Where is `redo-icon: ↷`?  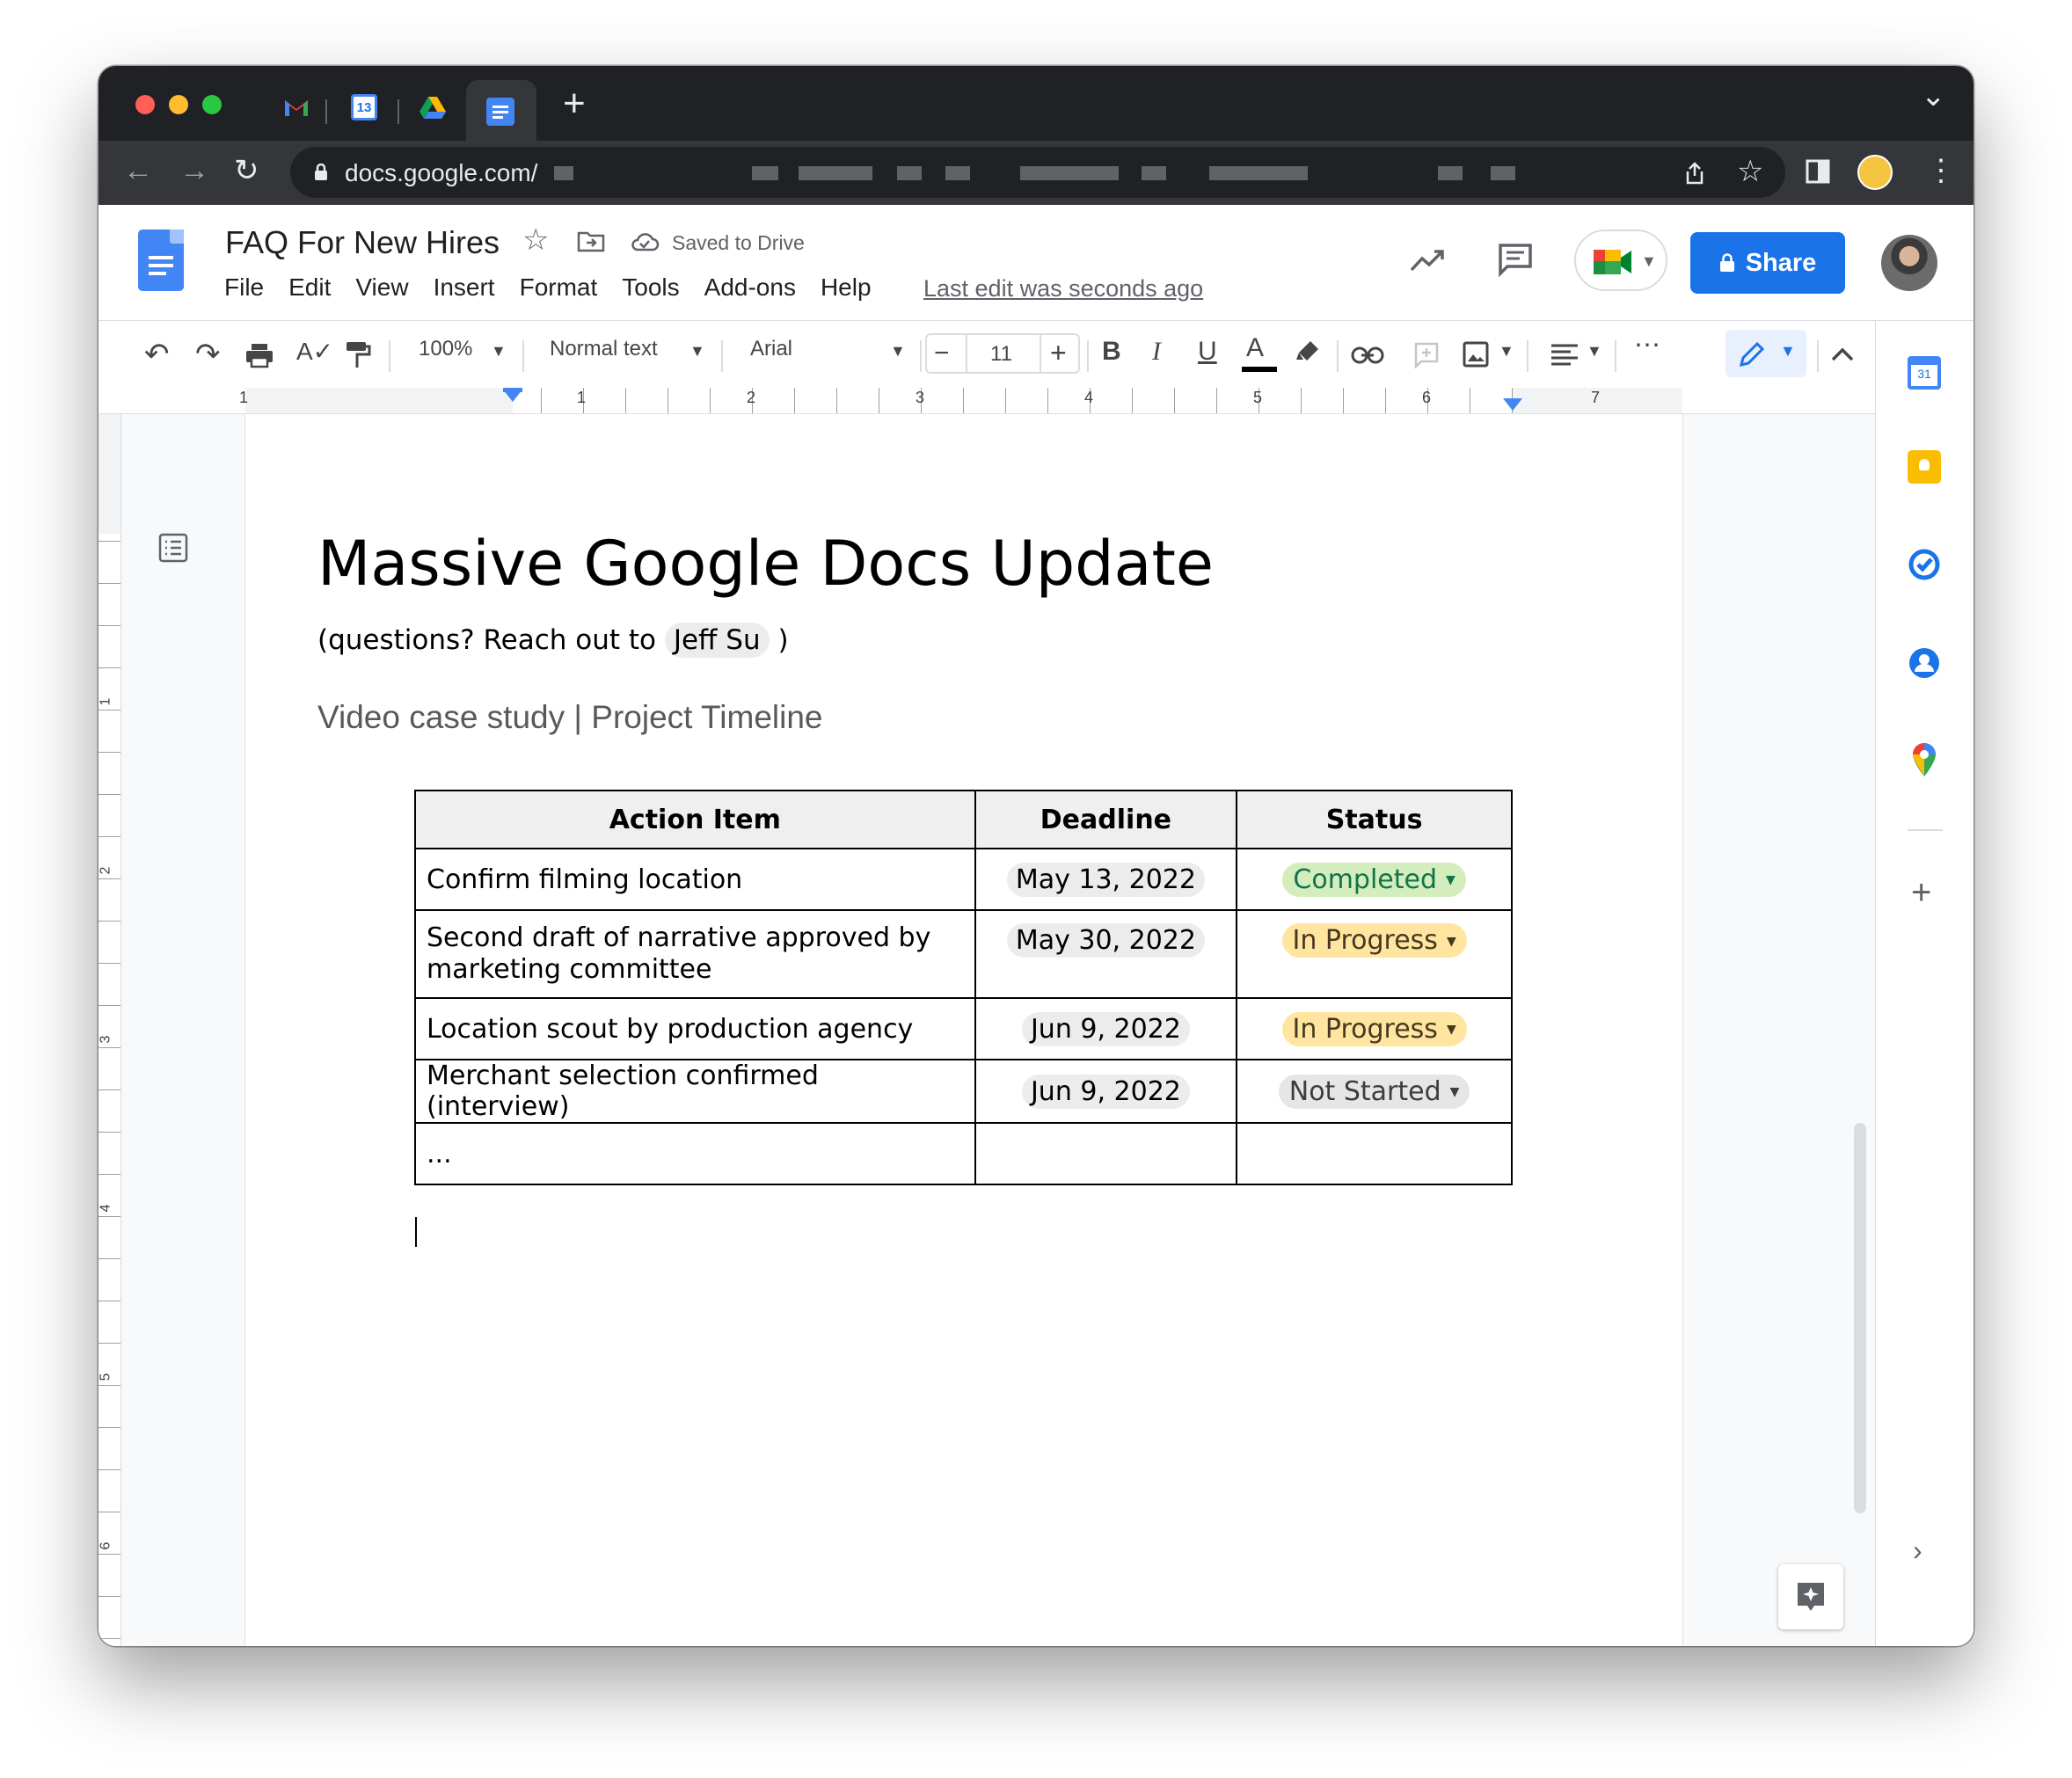 redo-icon: ↷ is located at coordinates (208, 354).